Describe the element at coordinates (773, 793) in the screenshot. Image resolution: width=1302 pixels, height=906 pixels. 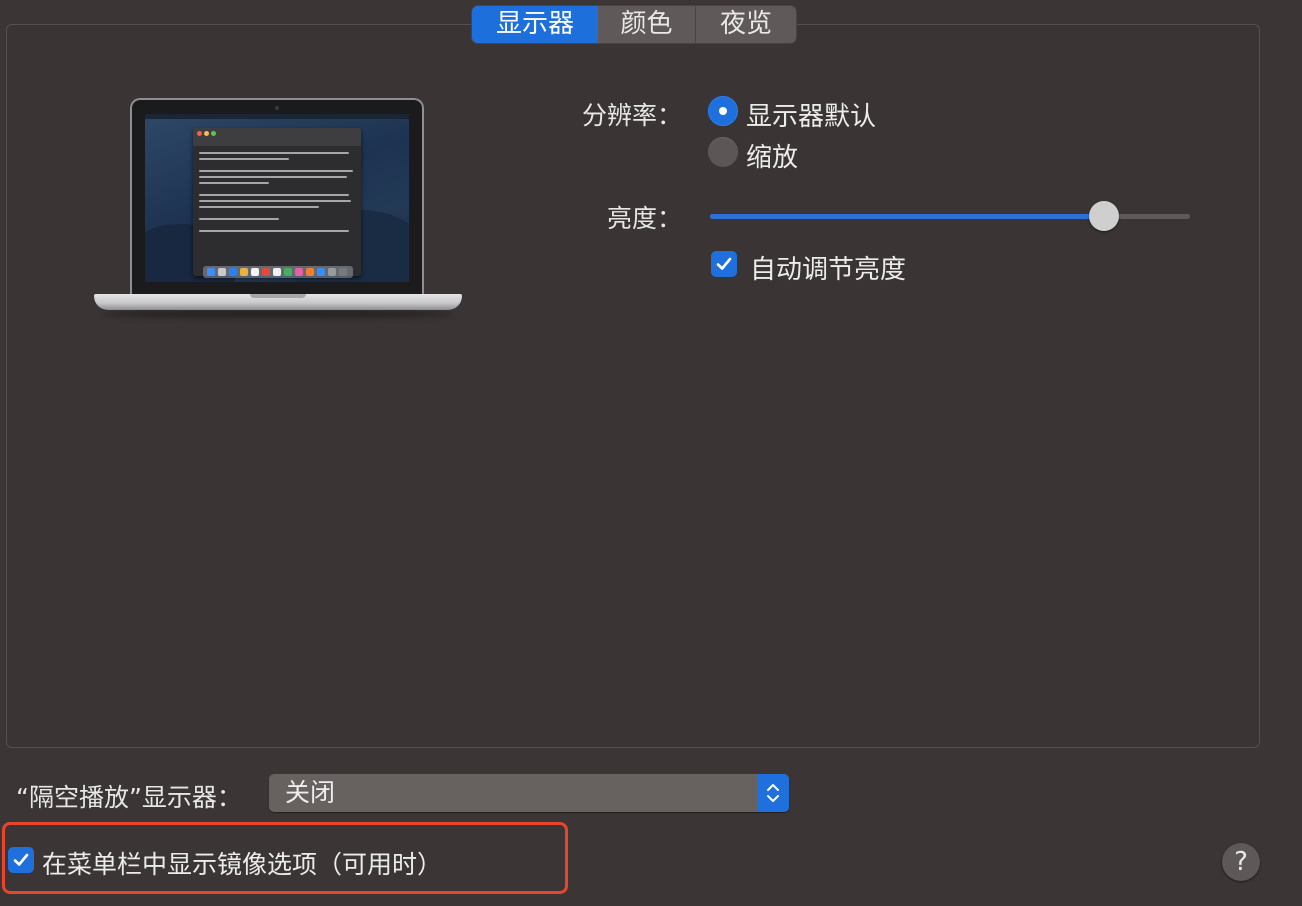
I see `chevron-updown-icon` at that location.